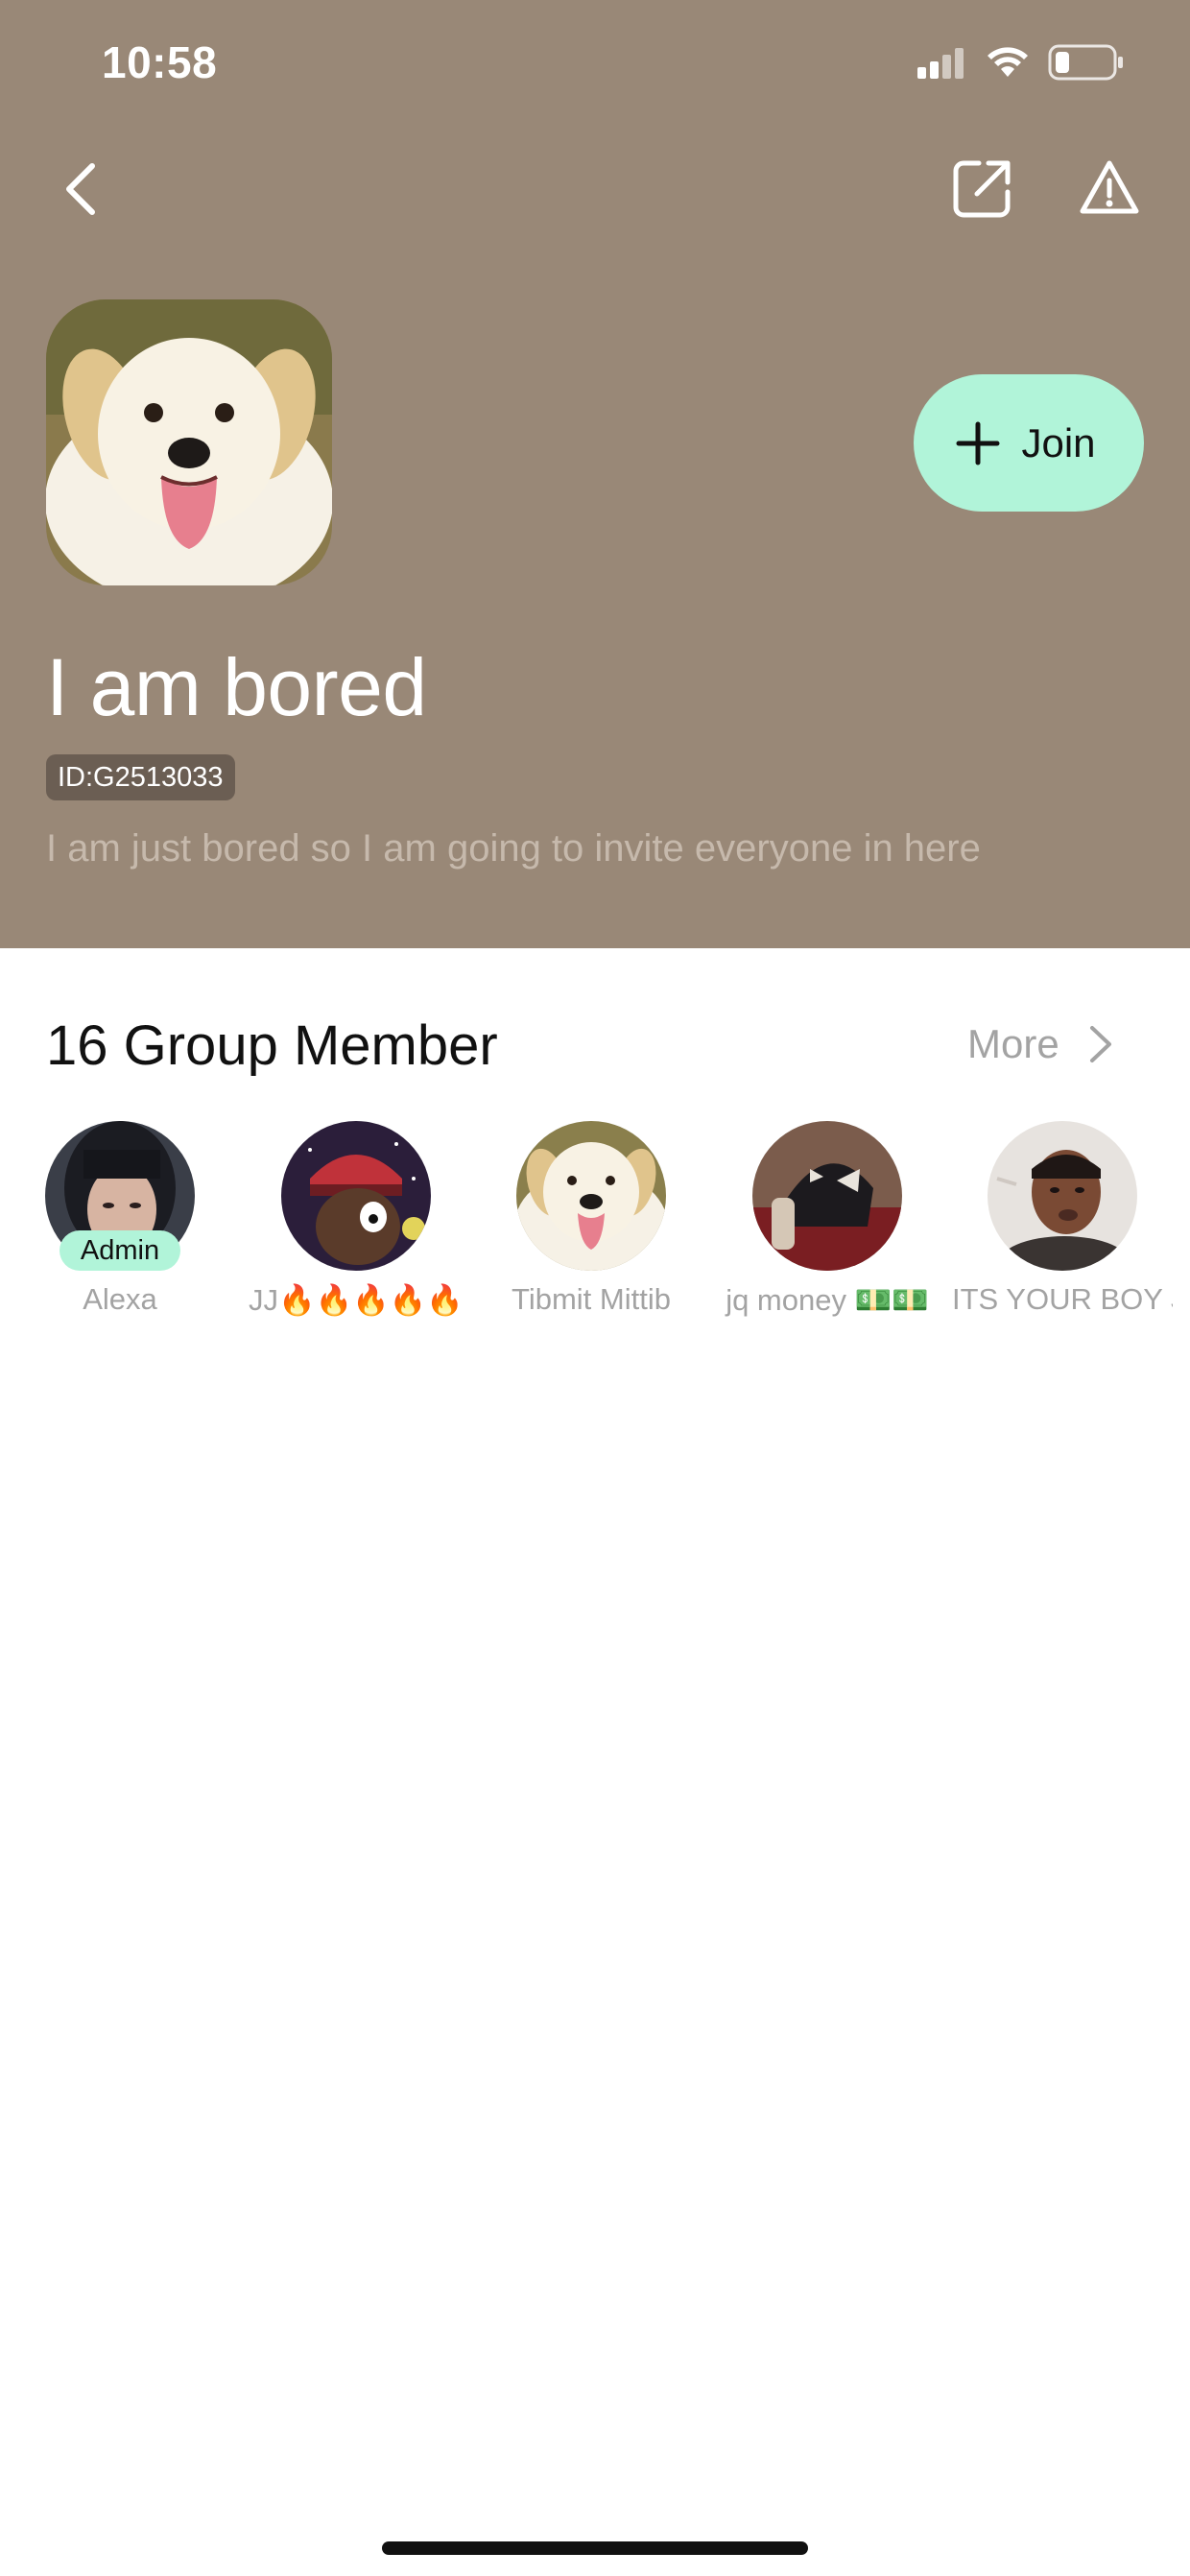  What do you see at coordinates (272, 1045) in the screenshot?
I see `members-title: 16 Group Member` at bounding box center [272, 1045].